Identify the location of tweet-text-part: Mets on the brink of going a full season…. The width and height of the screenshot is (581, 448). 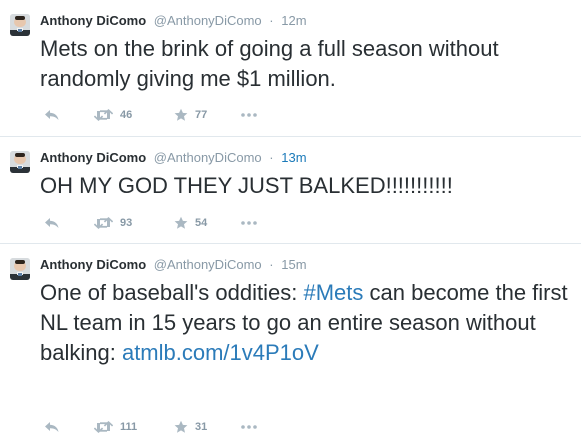
(269, 63).